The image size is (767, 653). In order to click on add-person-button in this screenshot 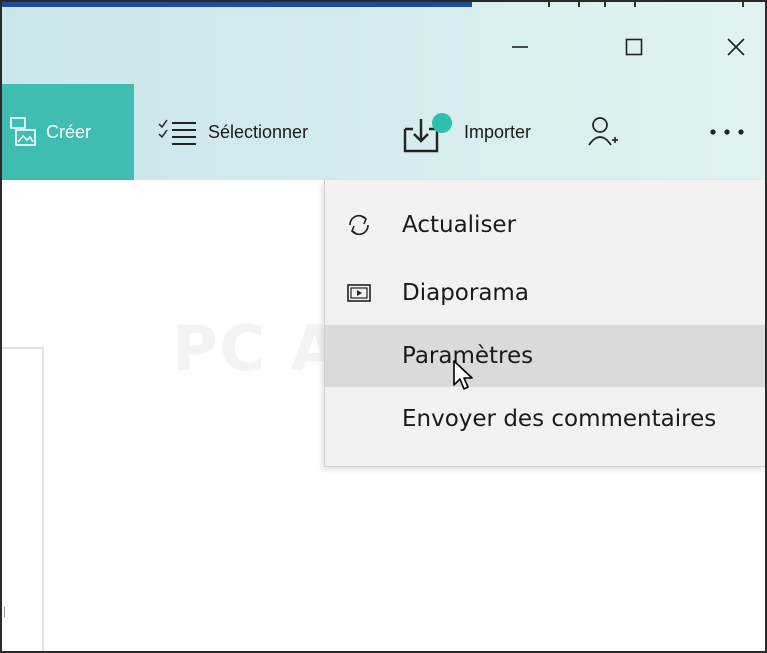, I will do `click(603, 132)`.